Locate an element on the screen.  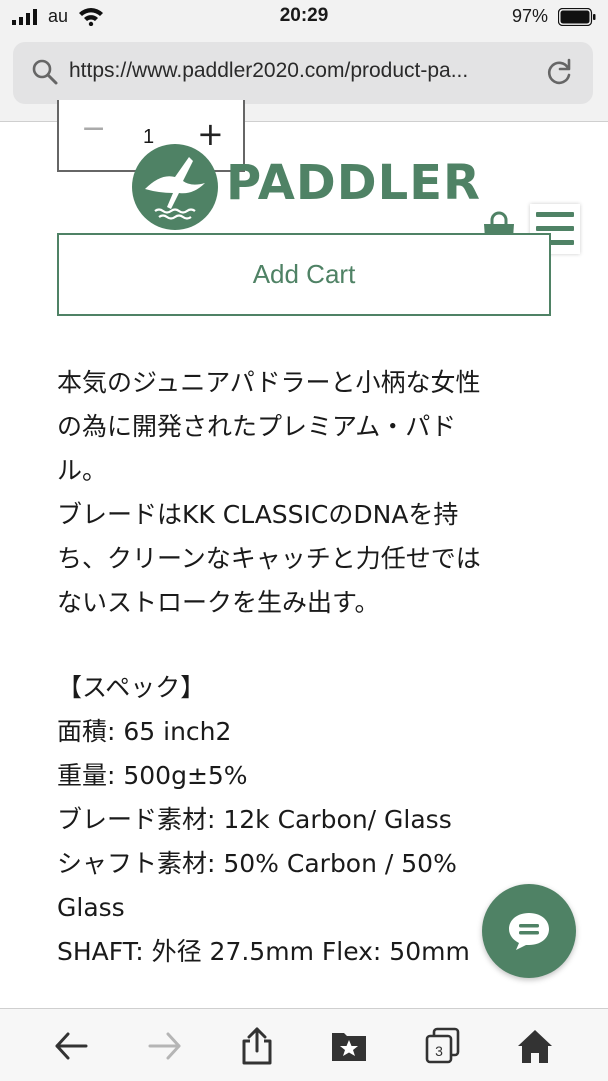
chat-bubble-icon is located at coordinates (529, 931).